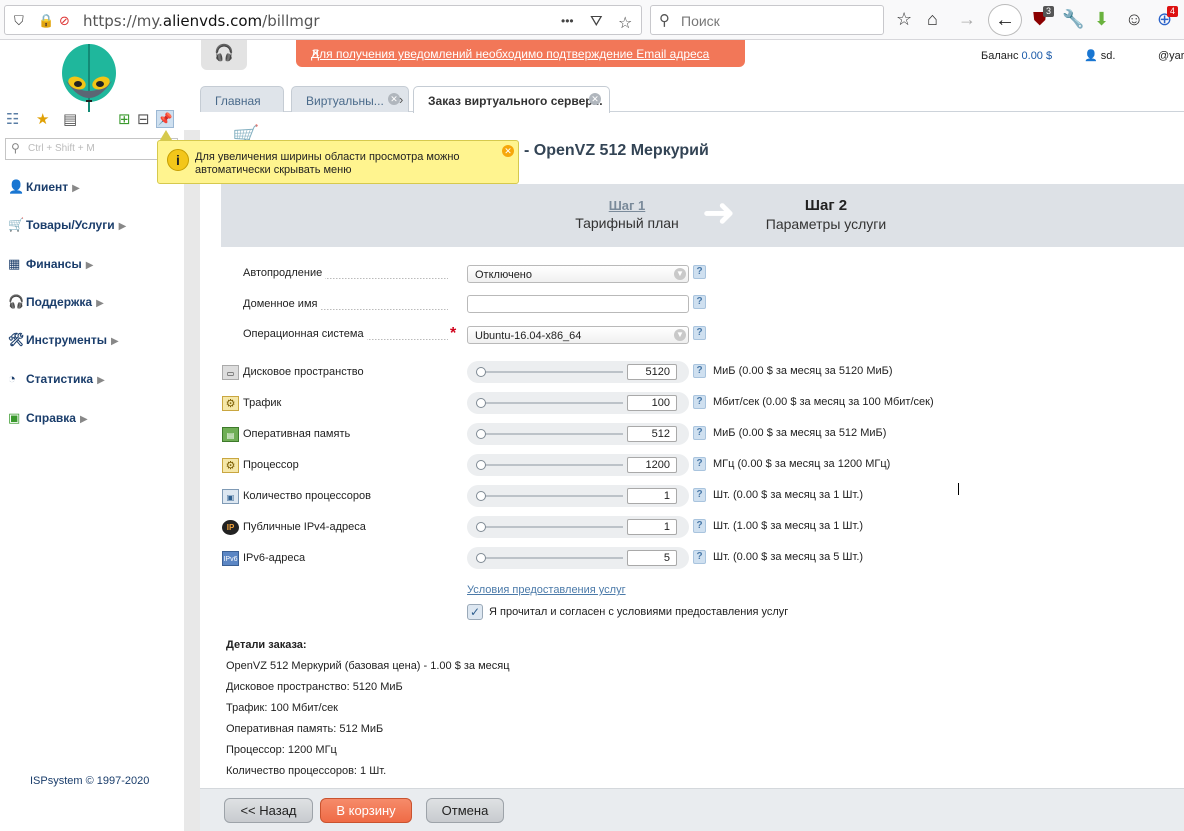 This screenshot has height=831, width=1184. What do you see at coordinates (511, 99) in the screenshot?
I see `tab-order-virtual-server: Заказ виртуального сервер... ✕` at bounding box center [511, 99].